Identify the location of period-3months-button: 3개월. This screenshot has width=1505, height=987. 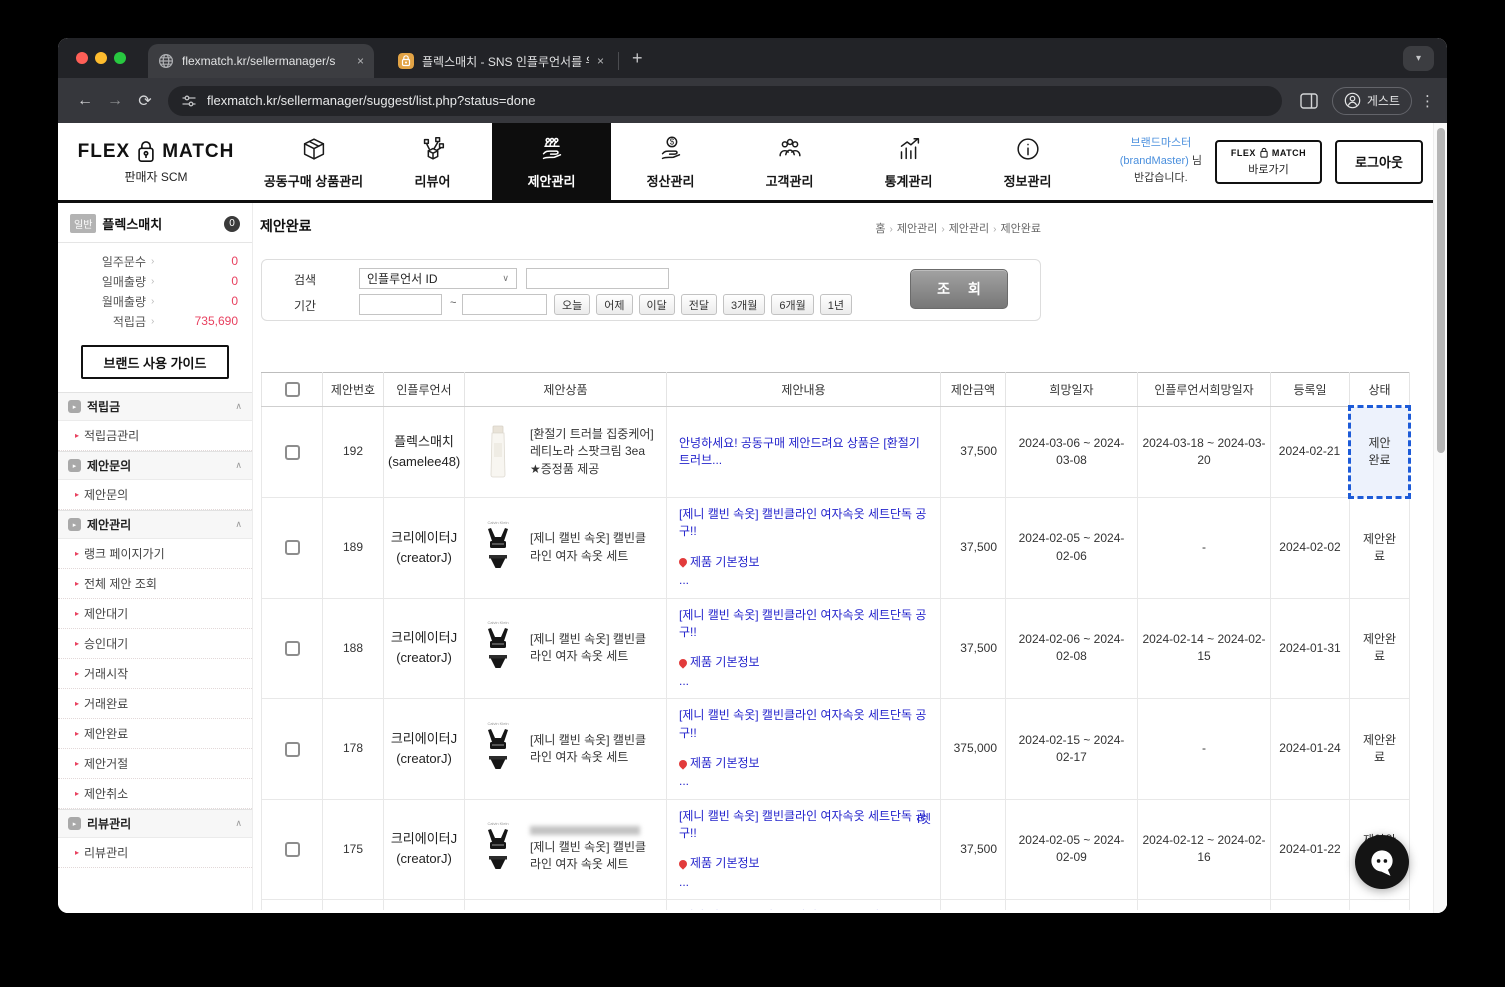
(744, 304).